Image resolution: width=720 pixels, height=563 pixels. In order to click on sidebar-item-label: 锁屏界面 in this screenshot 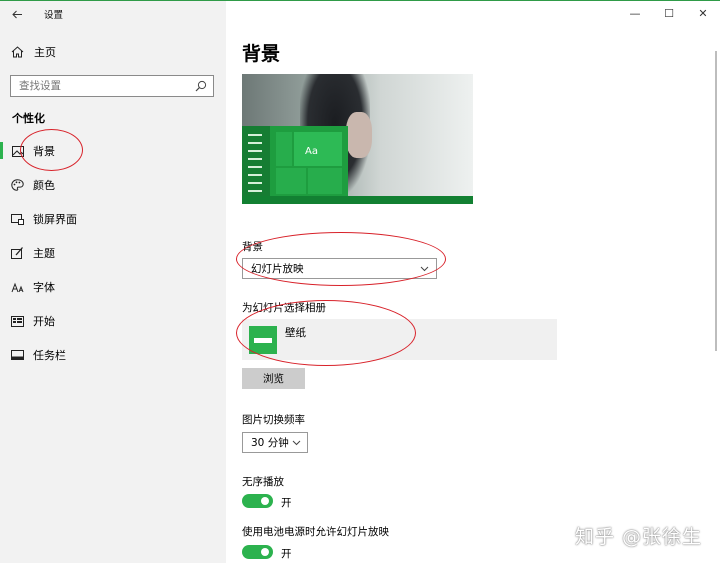, I will do `click(55, 219)`.